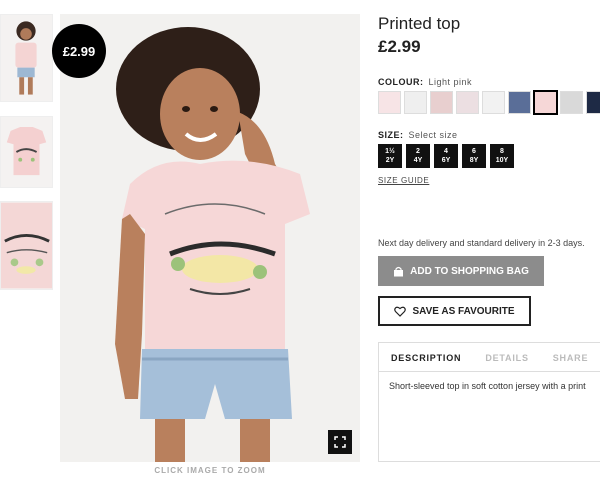 This screenshot has height=478, width=600. Describe the element at coordinates (450, 82) in the screenshot. I see `colour-selected-value: Light pink` at that location.